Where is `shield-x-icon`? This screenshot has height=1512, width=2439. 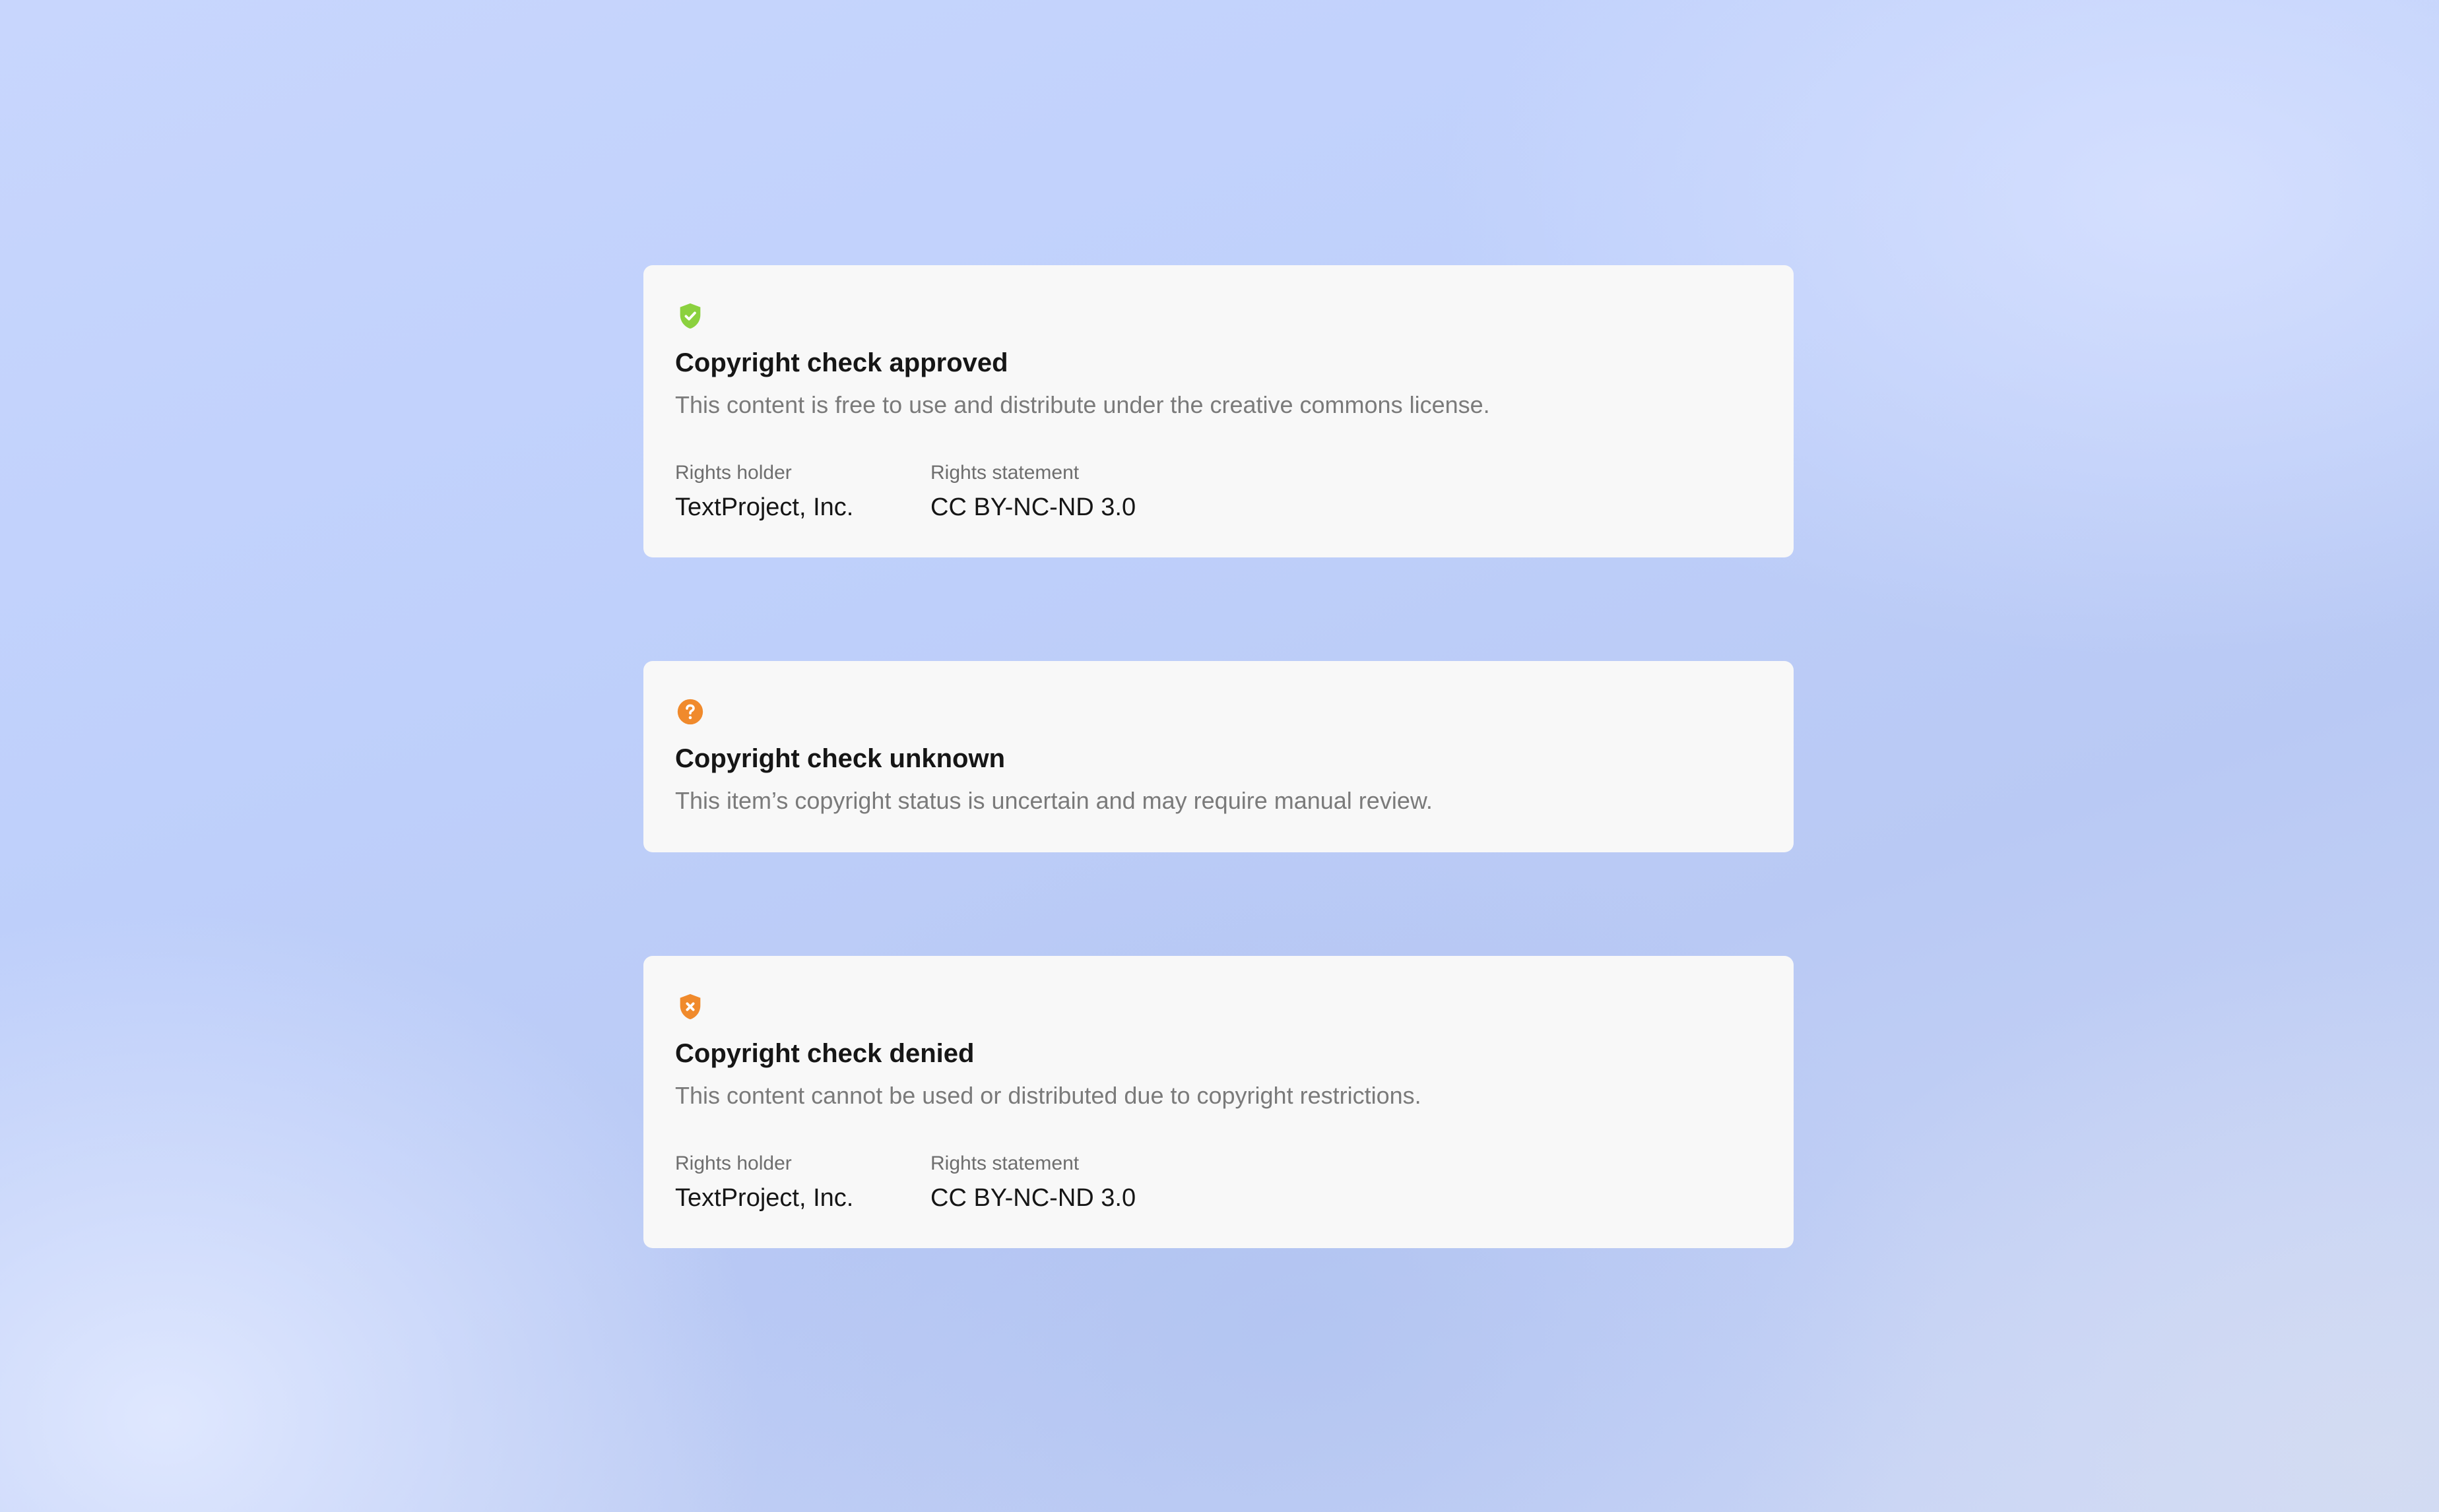
shield-x-icon is located at coordinates (690, 1007).